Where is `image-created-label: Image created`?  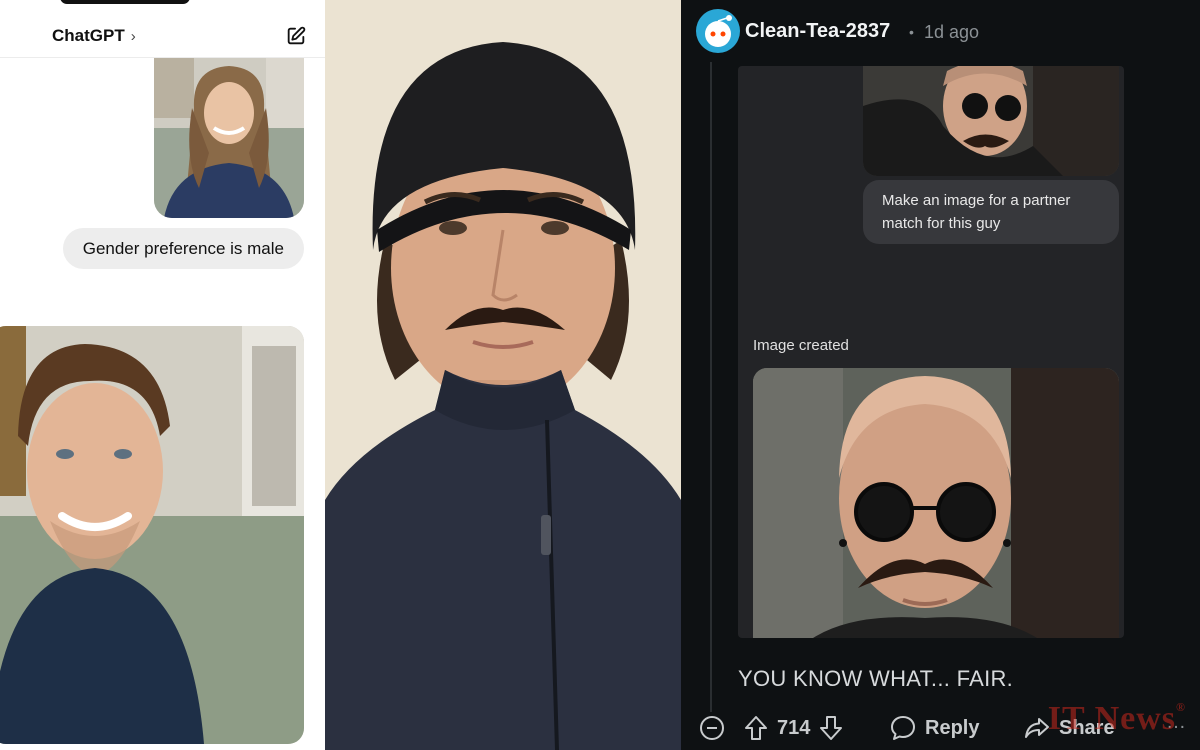
image-created-label: Image created is located at coordinates (801, 345).